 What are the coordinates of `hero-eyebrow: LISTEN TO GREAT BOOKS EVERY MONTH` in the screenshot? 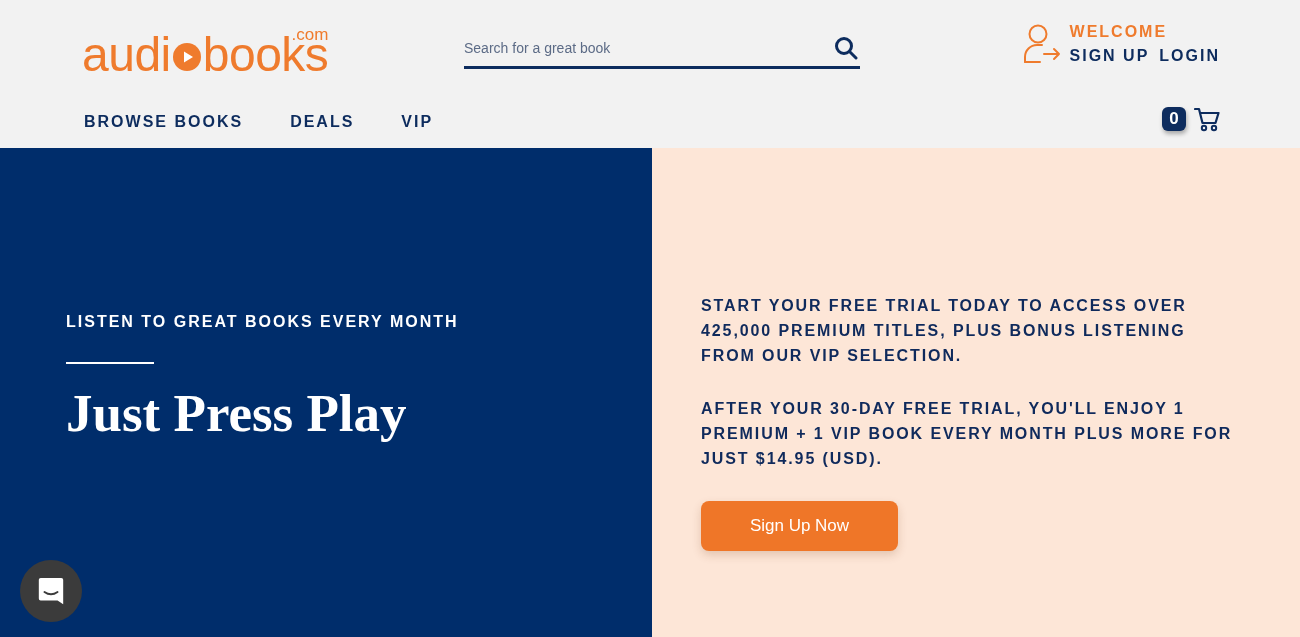 It's located at (263, 322).